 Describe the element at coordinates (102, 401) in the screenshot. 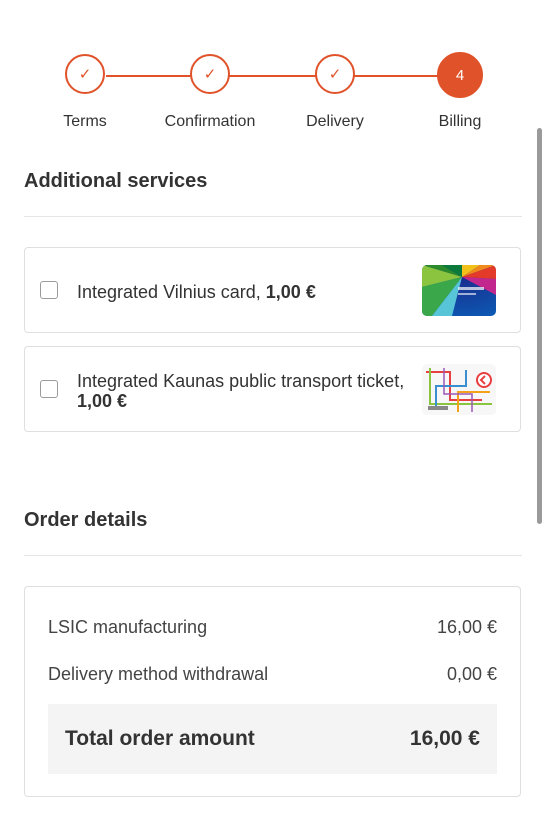

I see `kaunas-ticket-price: 1,00 €` at that location.